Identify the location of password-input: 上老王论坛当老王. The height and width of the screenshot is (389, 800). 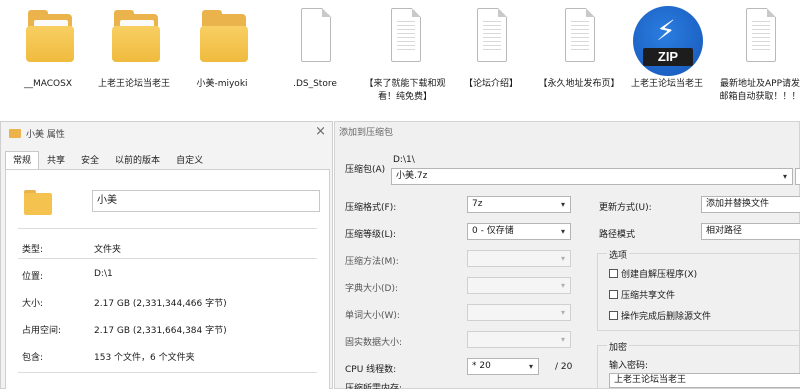
(704, 380).